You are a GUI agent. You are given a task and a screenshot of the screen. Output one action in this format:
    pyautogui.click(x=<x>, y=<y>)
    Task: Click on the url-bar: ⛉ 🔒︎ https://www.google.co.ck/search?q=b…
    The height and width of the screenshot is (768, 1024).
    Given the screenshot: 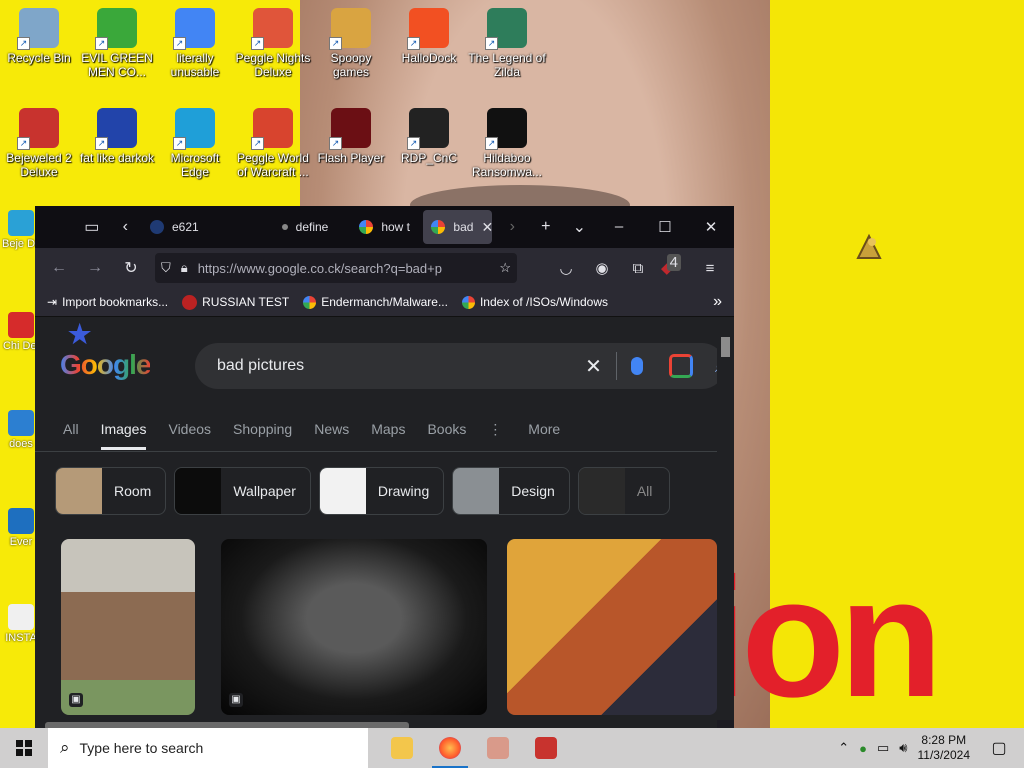 What is the action you would take?
    pyautogui.click(x=336, y=268)
    